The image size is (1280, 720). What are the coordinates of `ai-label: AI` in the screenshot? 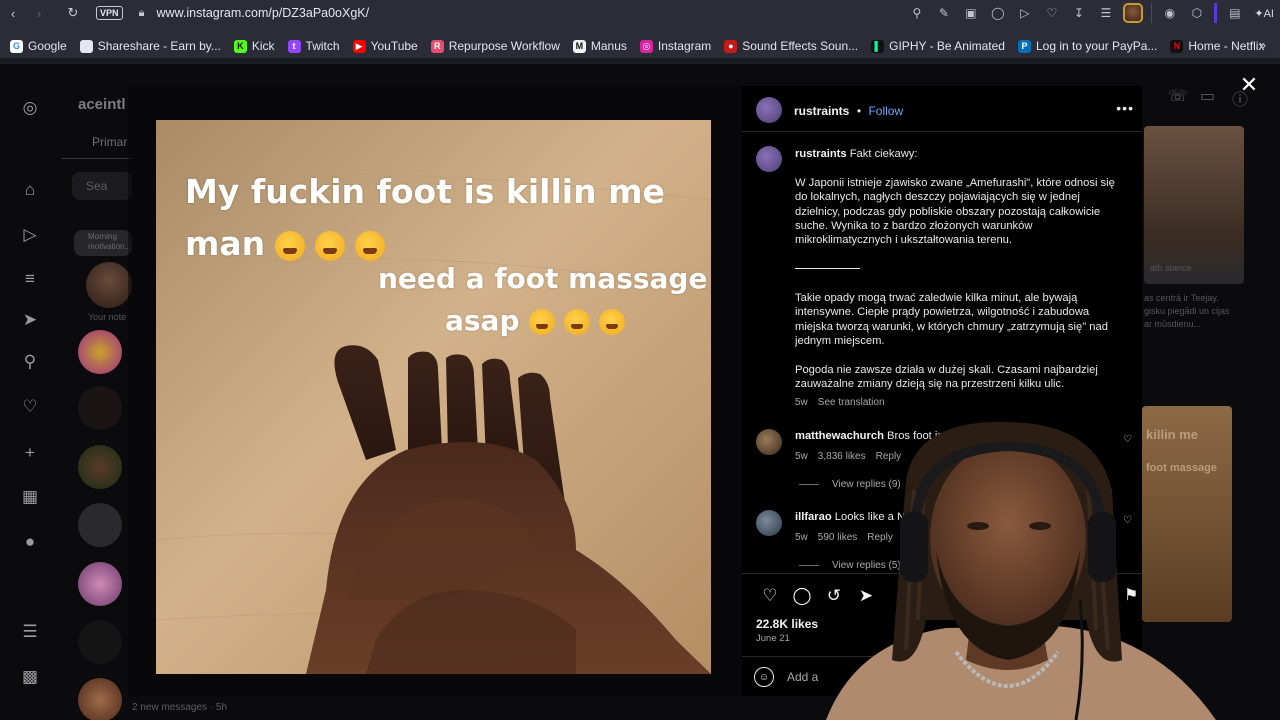 It's located at (1268, 13).